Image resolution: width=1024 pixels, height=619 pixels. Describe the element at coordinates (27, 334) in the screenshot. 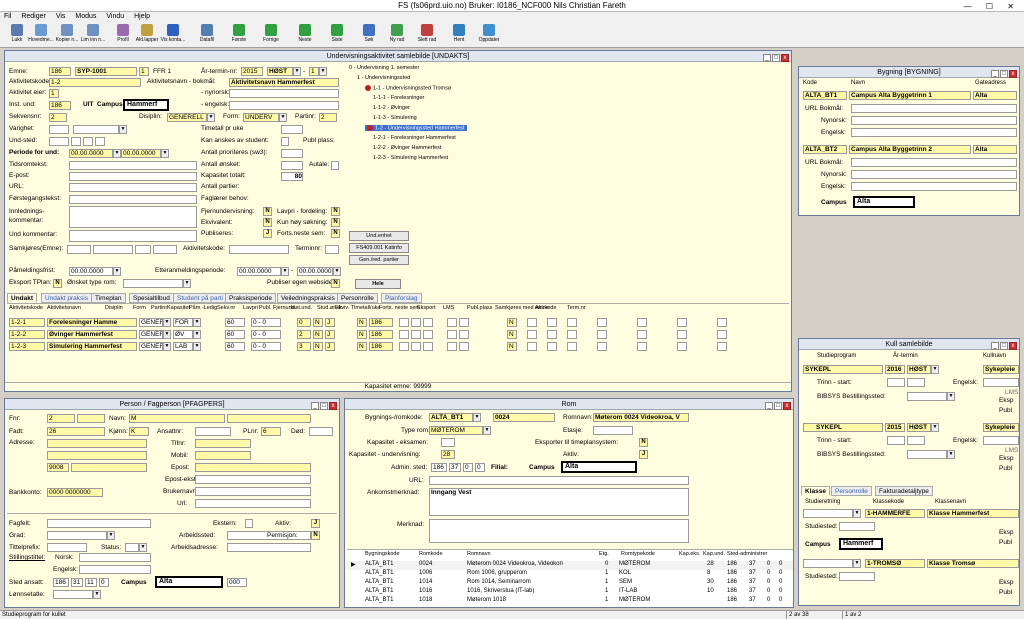

I see `undakt-cell-kode: 1-2-2` at that location.